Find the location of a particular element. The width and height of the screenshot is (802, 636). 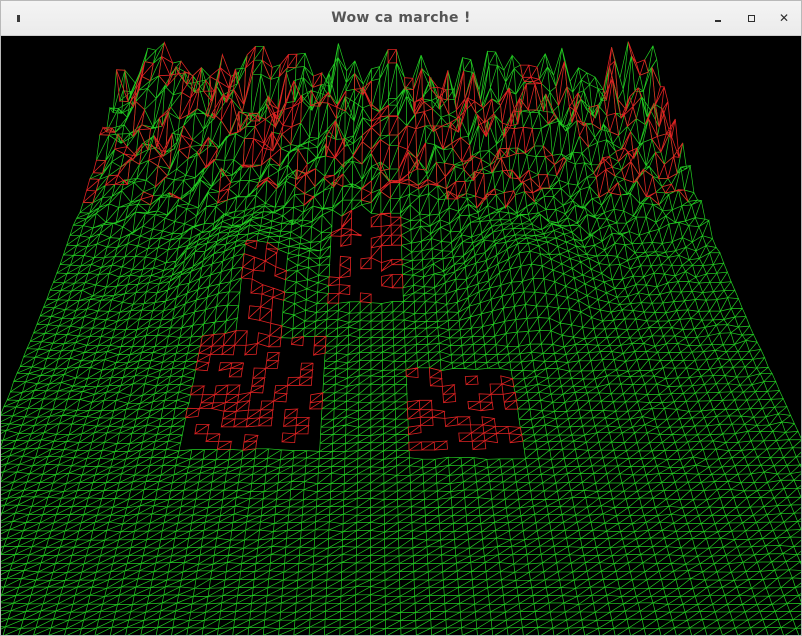

close-icon: ✕ is located at coordinates (784, 18).